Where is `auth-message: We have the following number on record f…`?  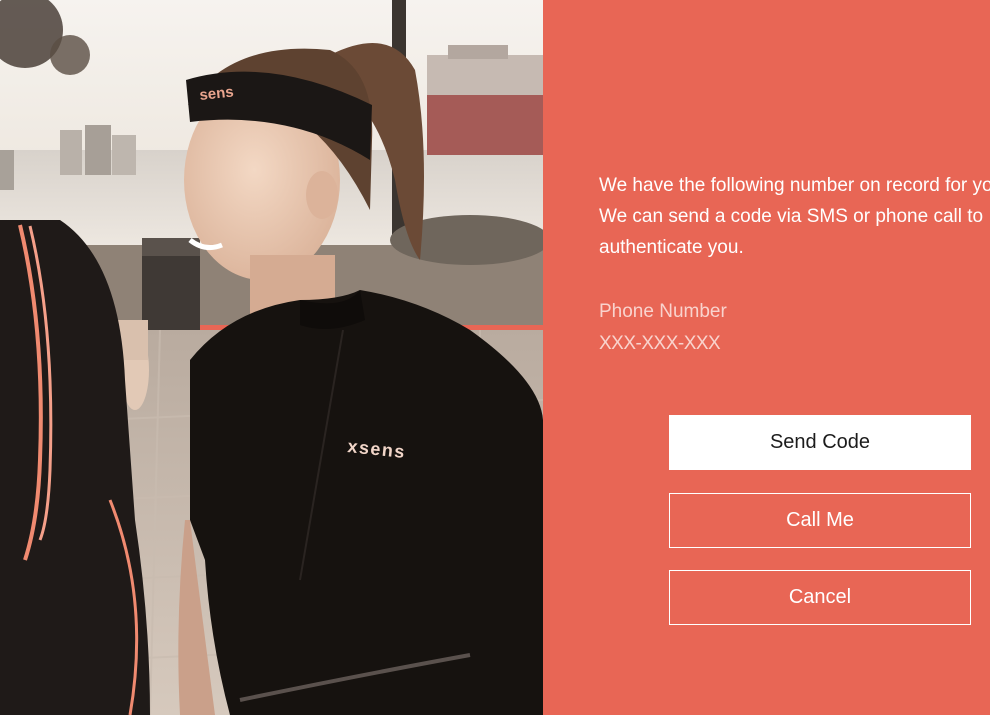
auth-message: We have the following number on record f… is located at coordinates (794, 216).